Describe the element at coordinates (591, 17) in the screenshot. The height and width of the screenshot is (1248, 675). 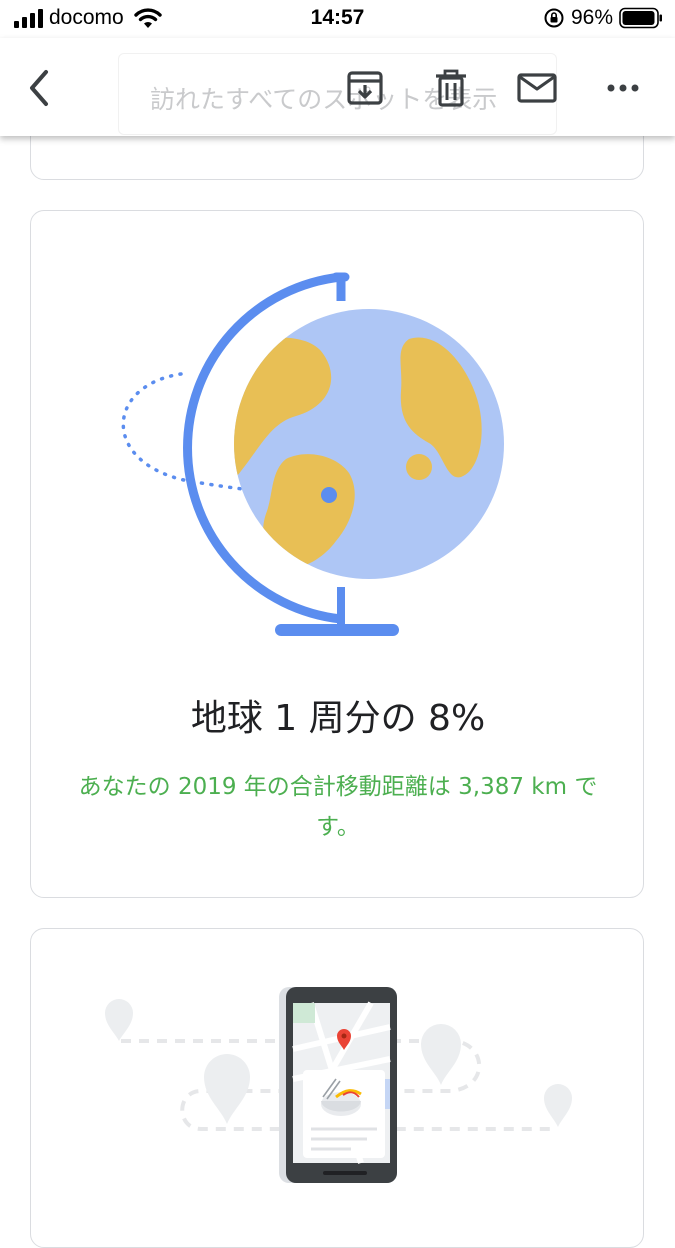
I see `battery-percent: 96%` at that location.